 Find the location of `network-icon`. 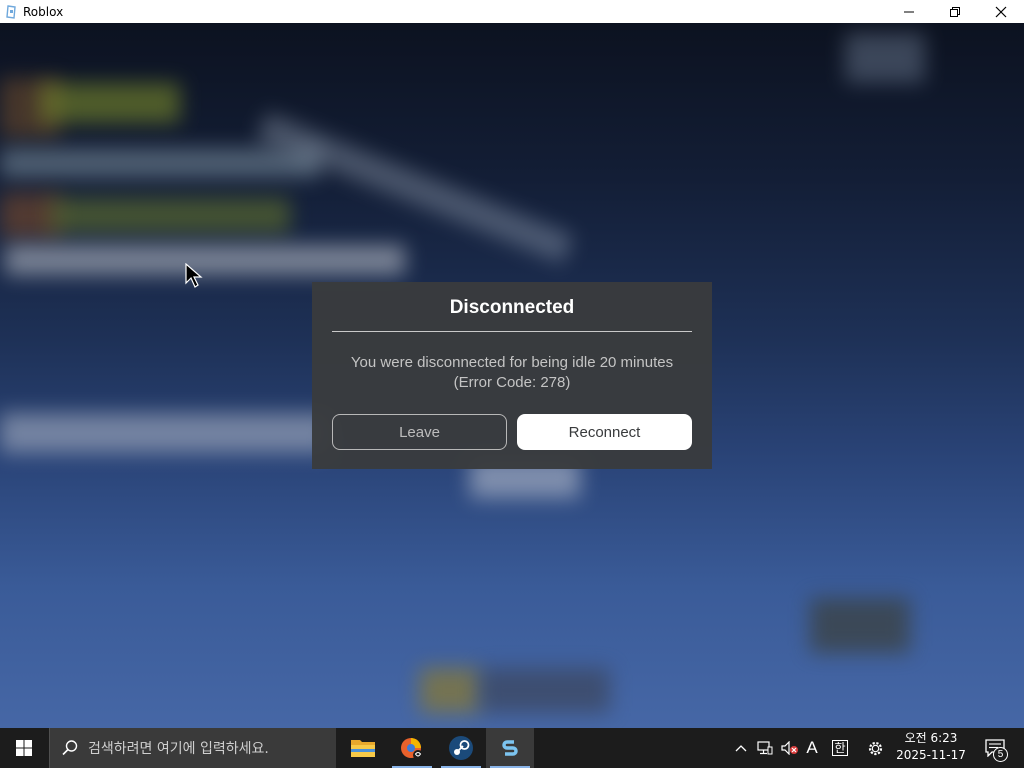

network-icon is located at coordinates (765, 748).